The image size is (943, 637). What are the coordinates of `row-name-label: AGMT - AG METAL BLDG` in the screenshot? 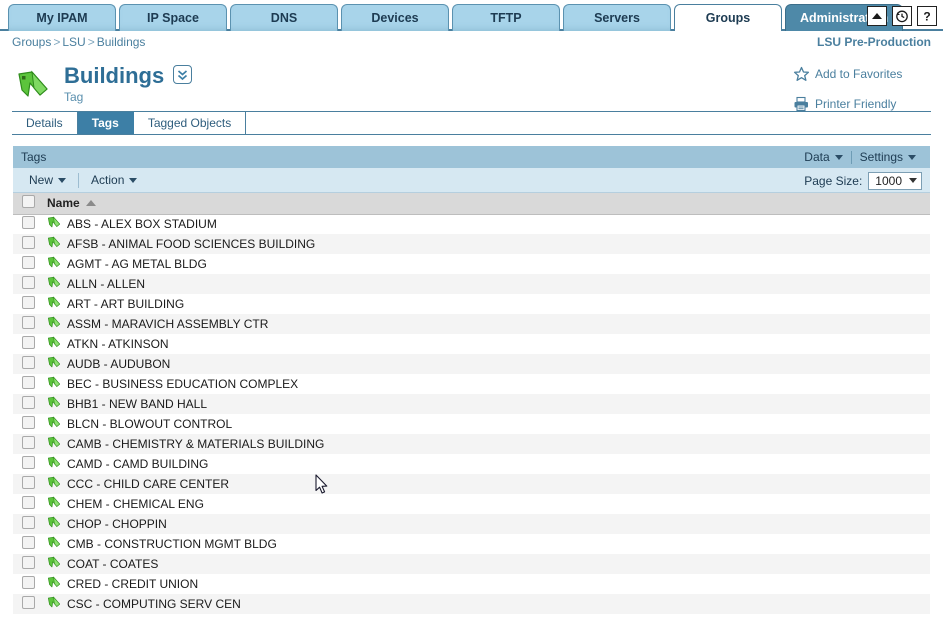 It's located at (137, 264).